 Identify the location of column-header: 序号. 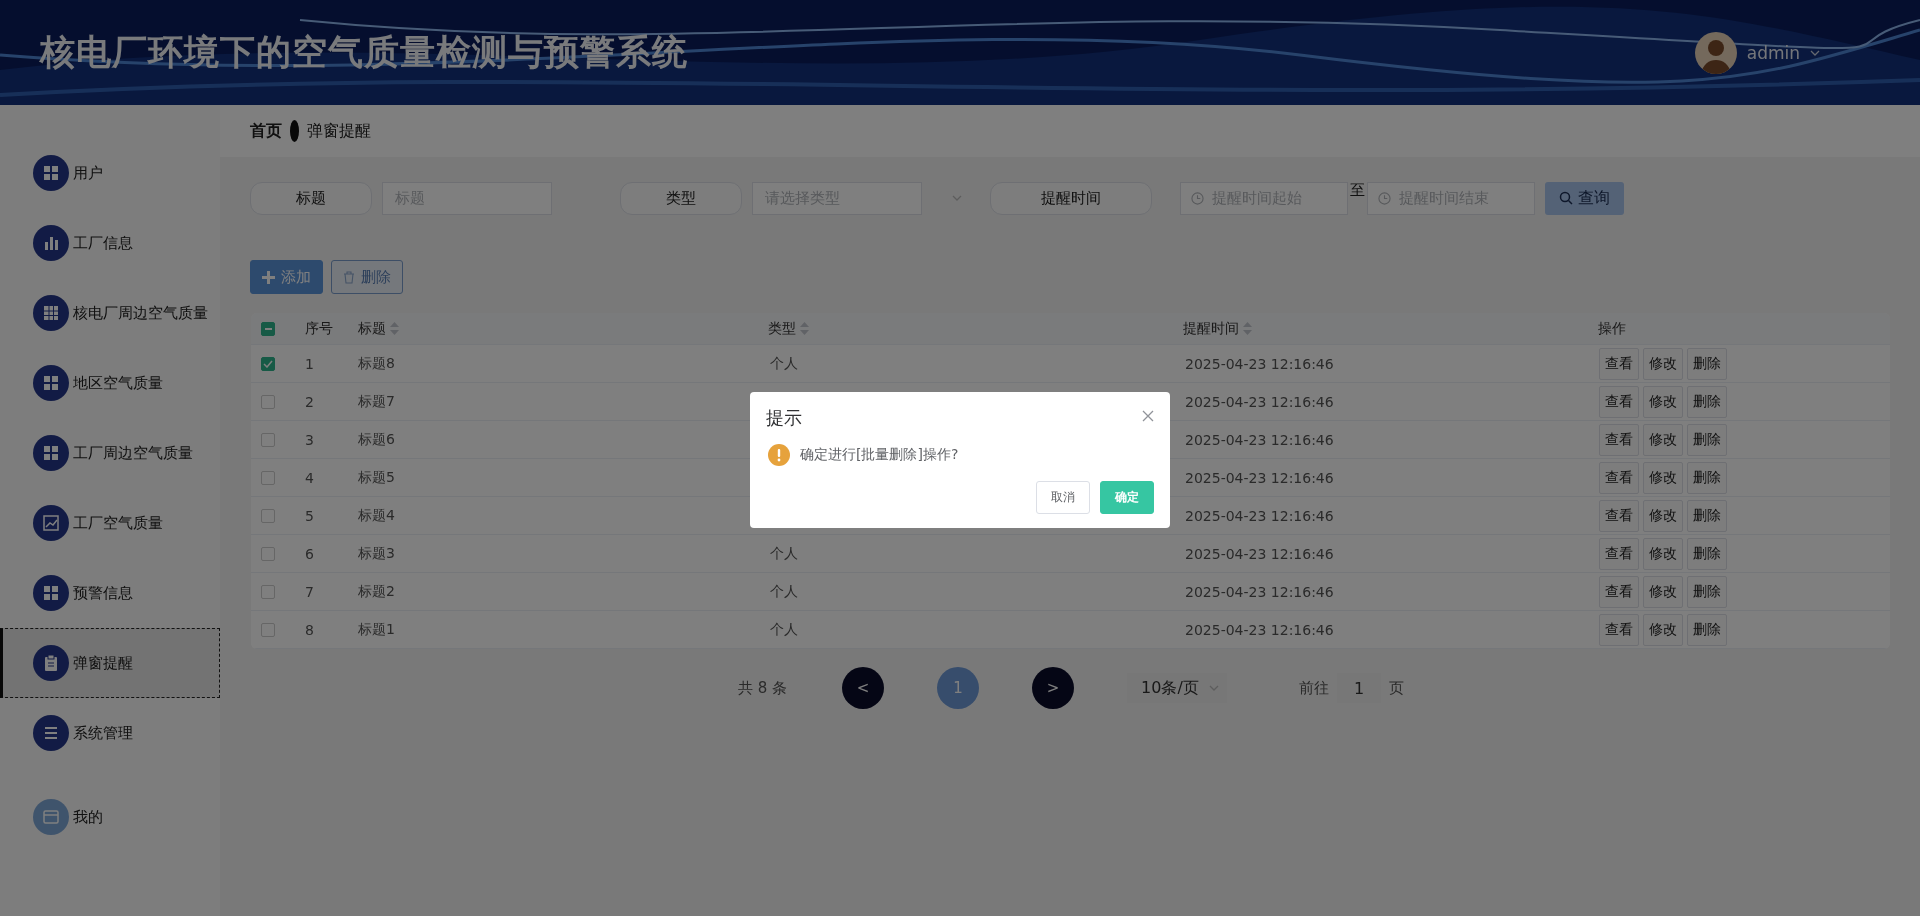
(319, 328).